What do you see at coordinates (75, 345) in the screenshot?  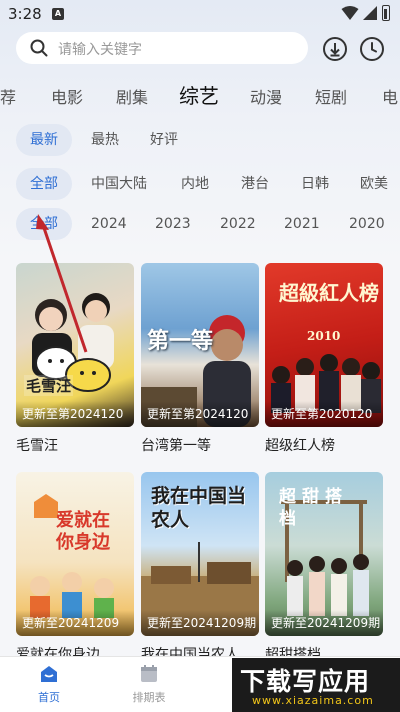 I see `show-poster: 毛雪汪 更新至第2024120` at bounding box center [75, 345].